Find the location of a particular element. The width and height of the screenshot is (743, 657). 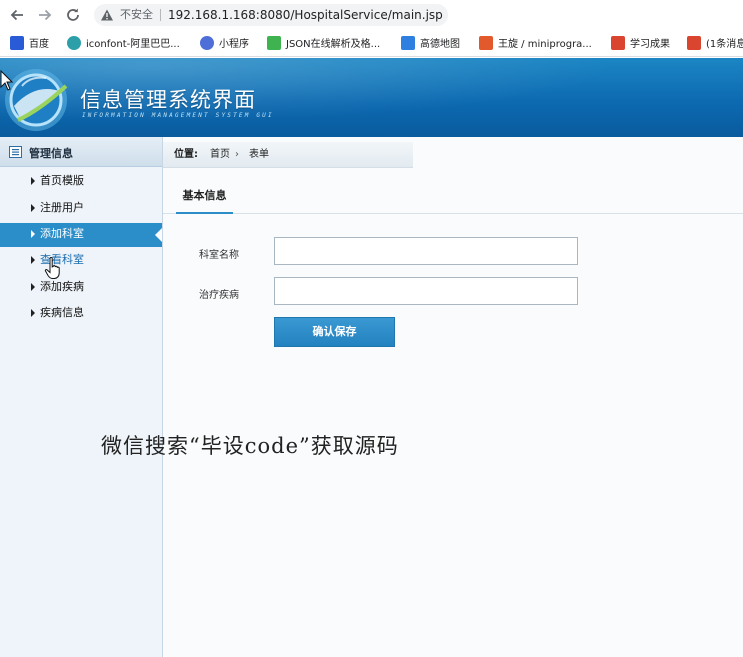

sidebar-item-disease-info: 疾病信息 is located at coordinates (81, 315).